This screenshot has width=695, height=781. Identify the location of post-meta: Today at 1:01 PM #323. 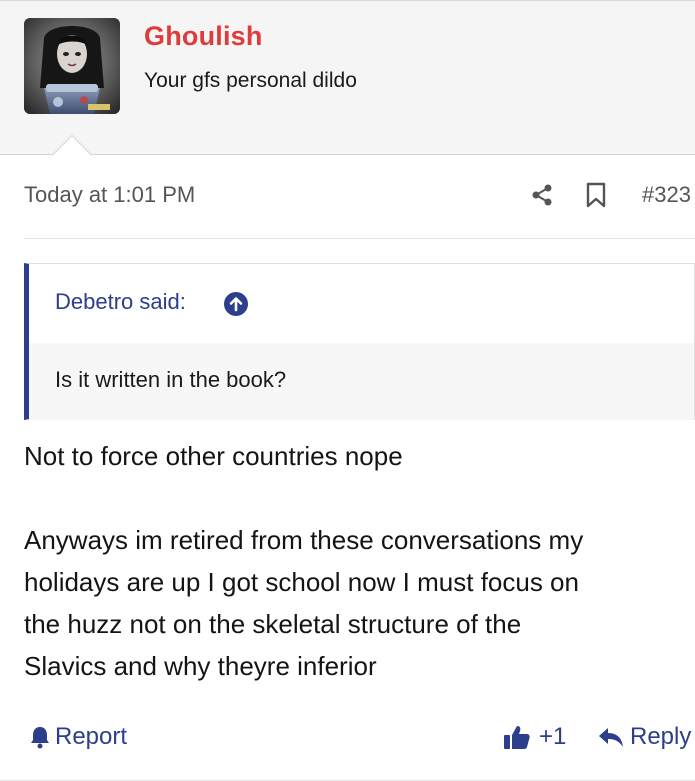
(359, 205).